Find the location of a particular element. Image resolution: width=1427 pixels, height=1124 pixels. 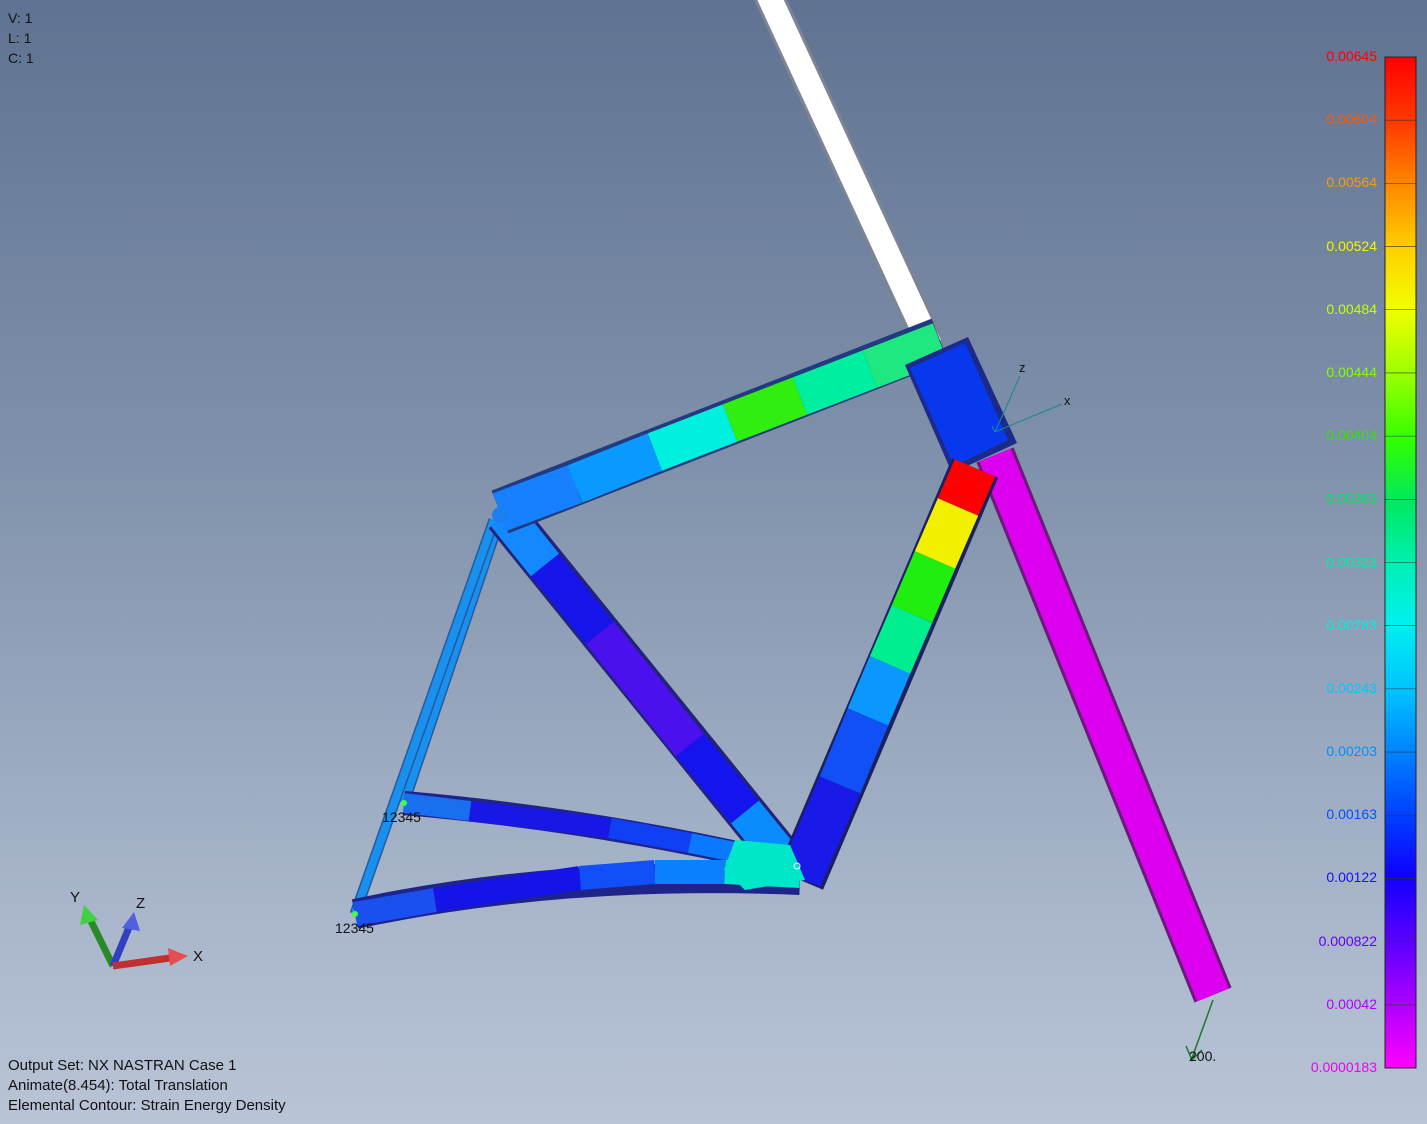

layer-number: L: 1 is located at coordinates (20, 38).